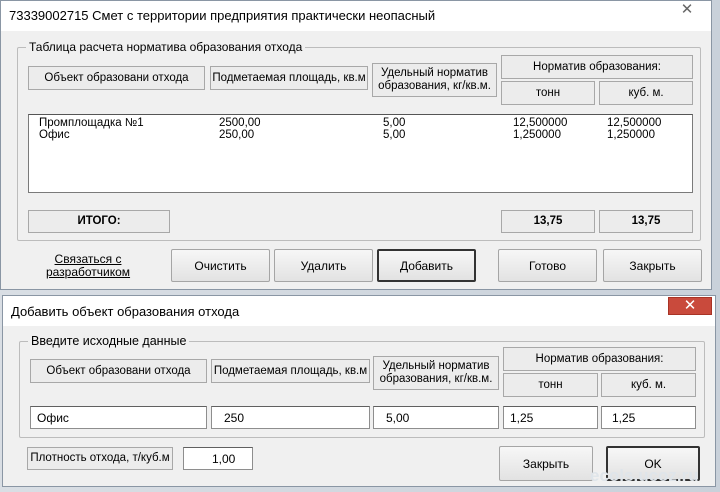 The image size is (720, 492). Describe the element at coordinates (426, 265) in the screenshot. I see `add-button: Добавить` at that location.